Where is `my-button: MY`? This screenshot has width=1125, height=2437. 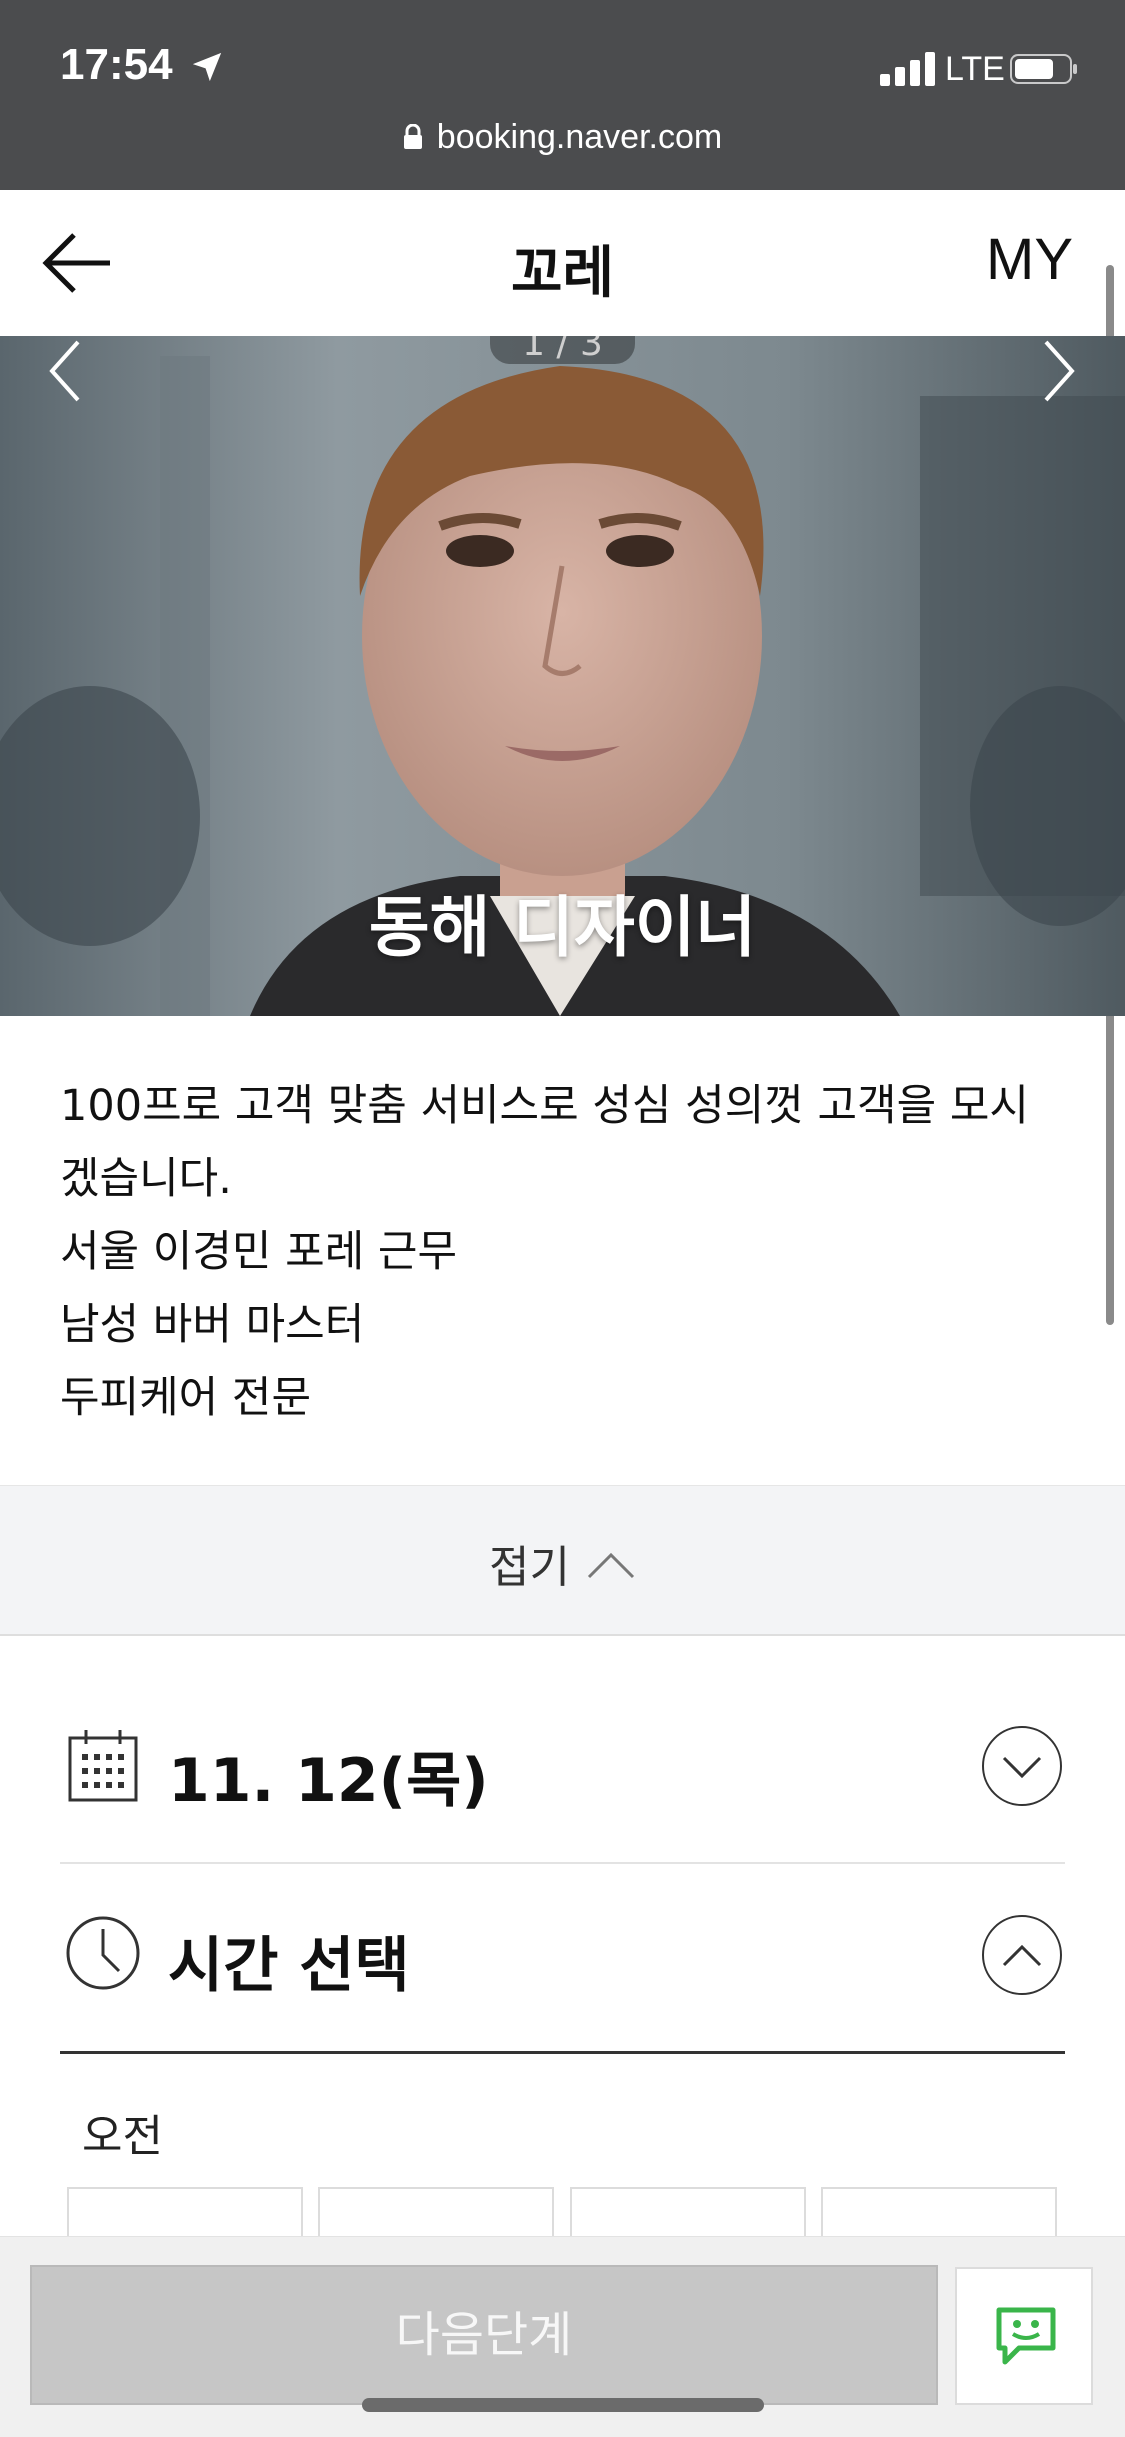 my-button: MY is located at coordinates (1029, 259).